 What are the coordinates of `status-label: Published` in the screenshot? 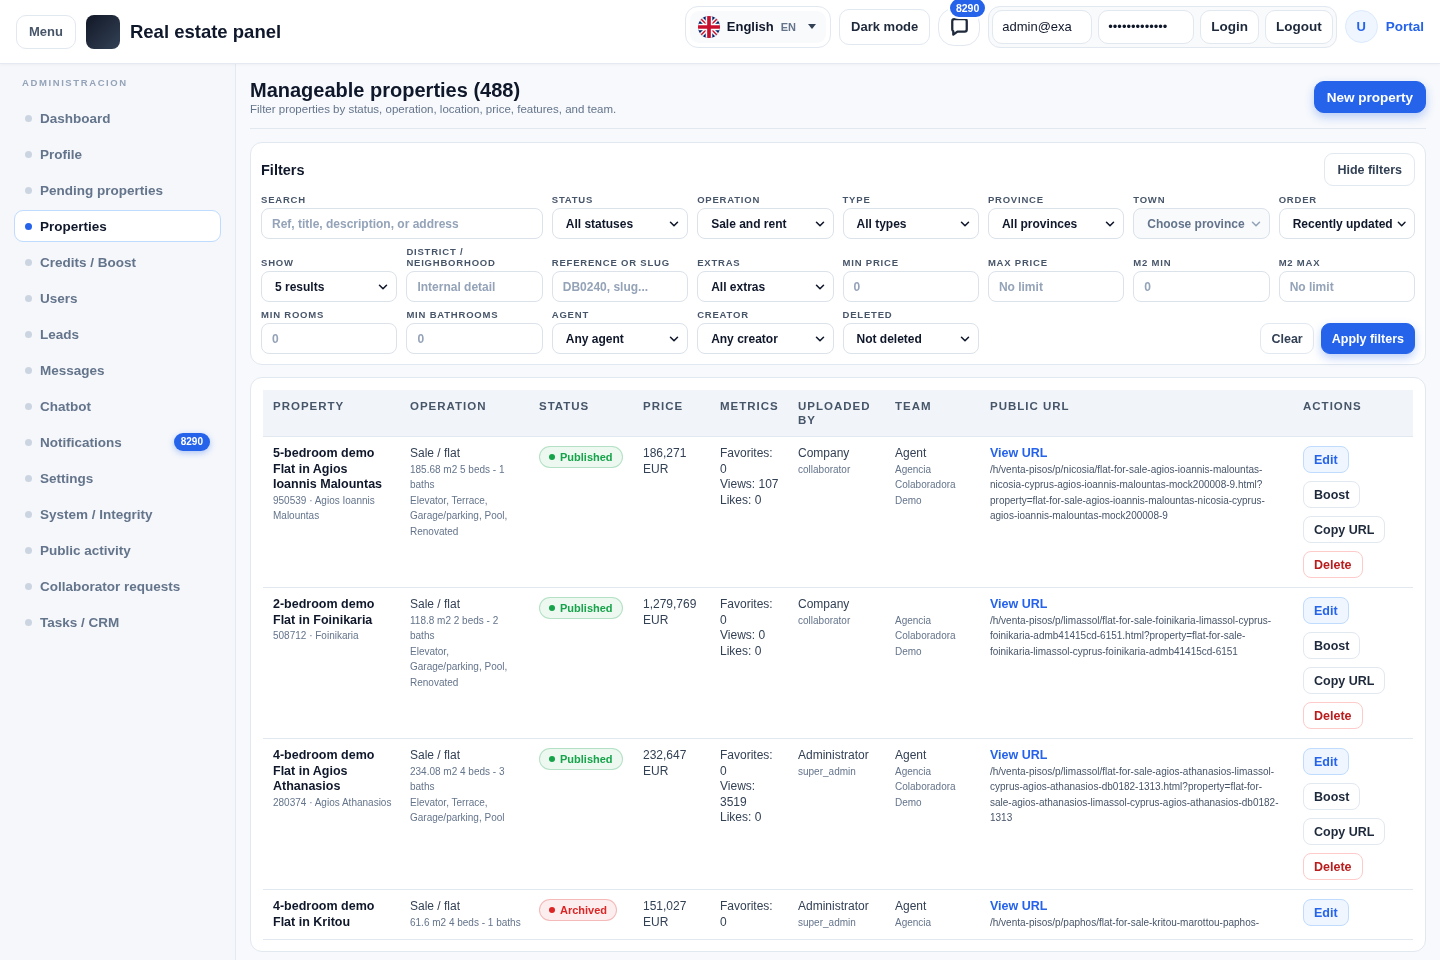 It's located at (586, 457).